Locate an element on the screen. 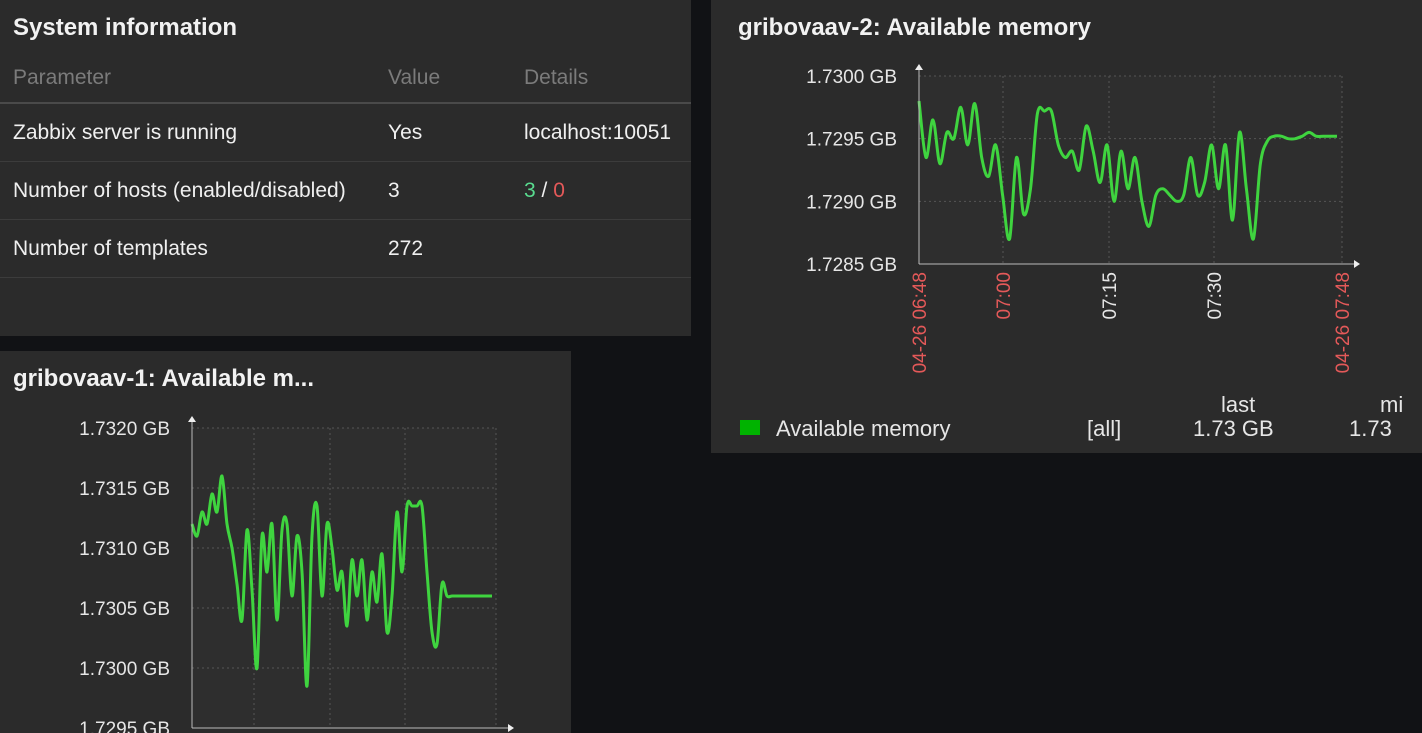 The width and height of the screenshot is (1422, 733). column-header-details: Details is located at coordinates (601, 79).